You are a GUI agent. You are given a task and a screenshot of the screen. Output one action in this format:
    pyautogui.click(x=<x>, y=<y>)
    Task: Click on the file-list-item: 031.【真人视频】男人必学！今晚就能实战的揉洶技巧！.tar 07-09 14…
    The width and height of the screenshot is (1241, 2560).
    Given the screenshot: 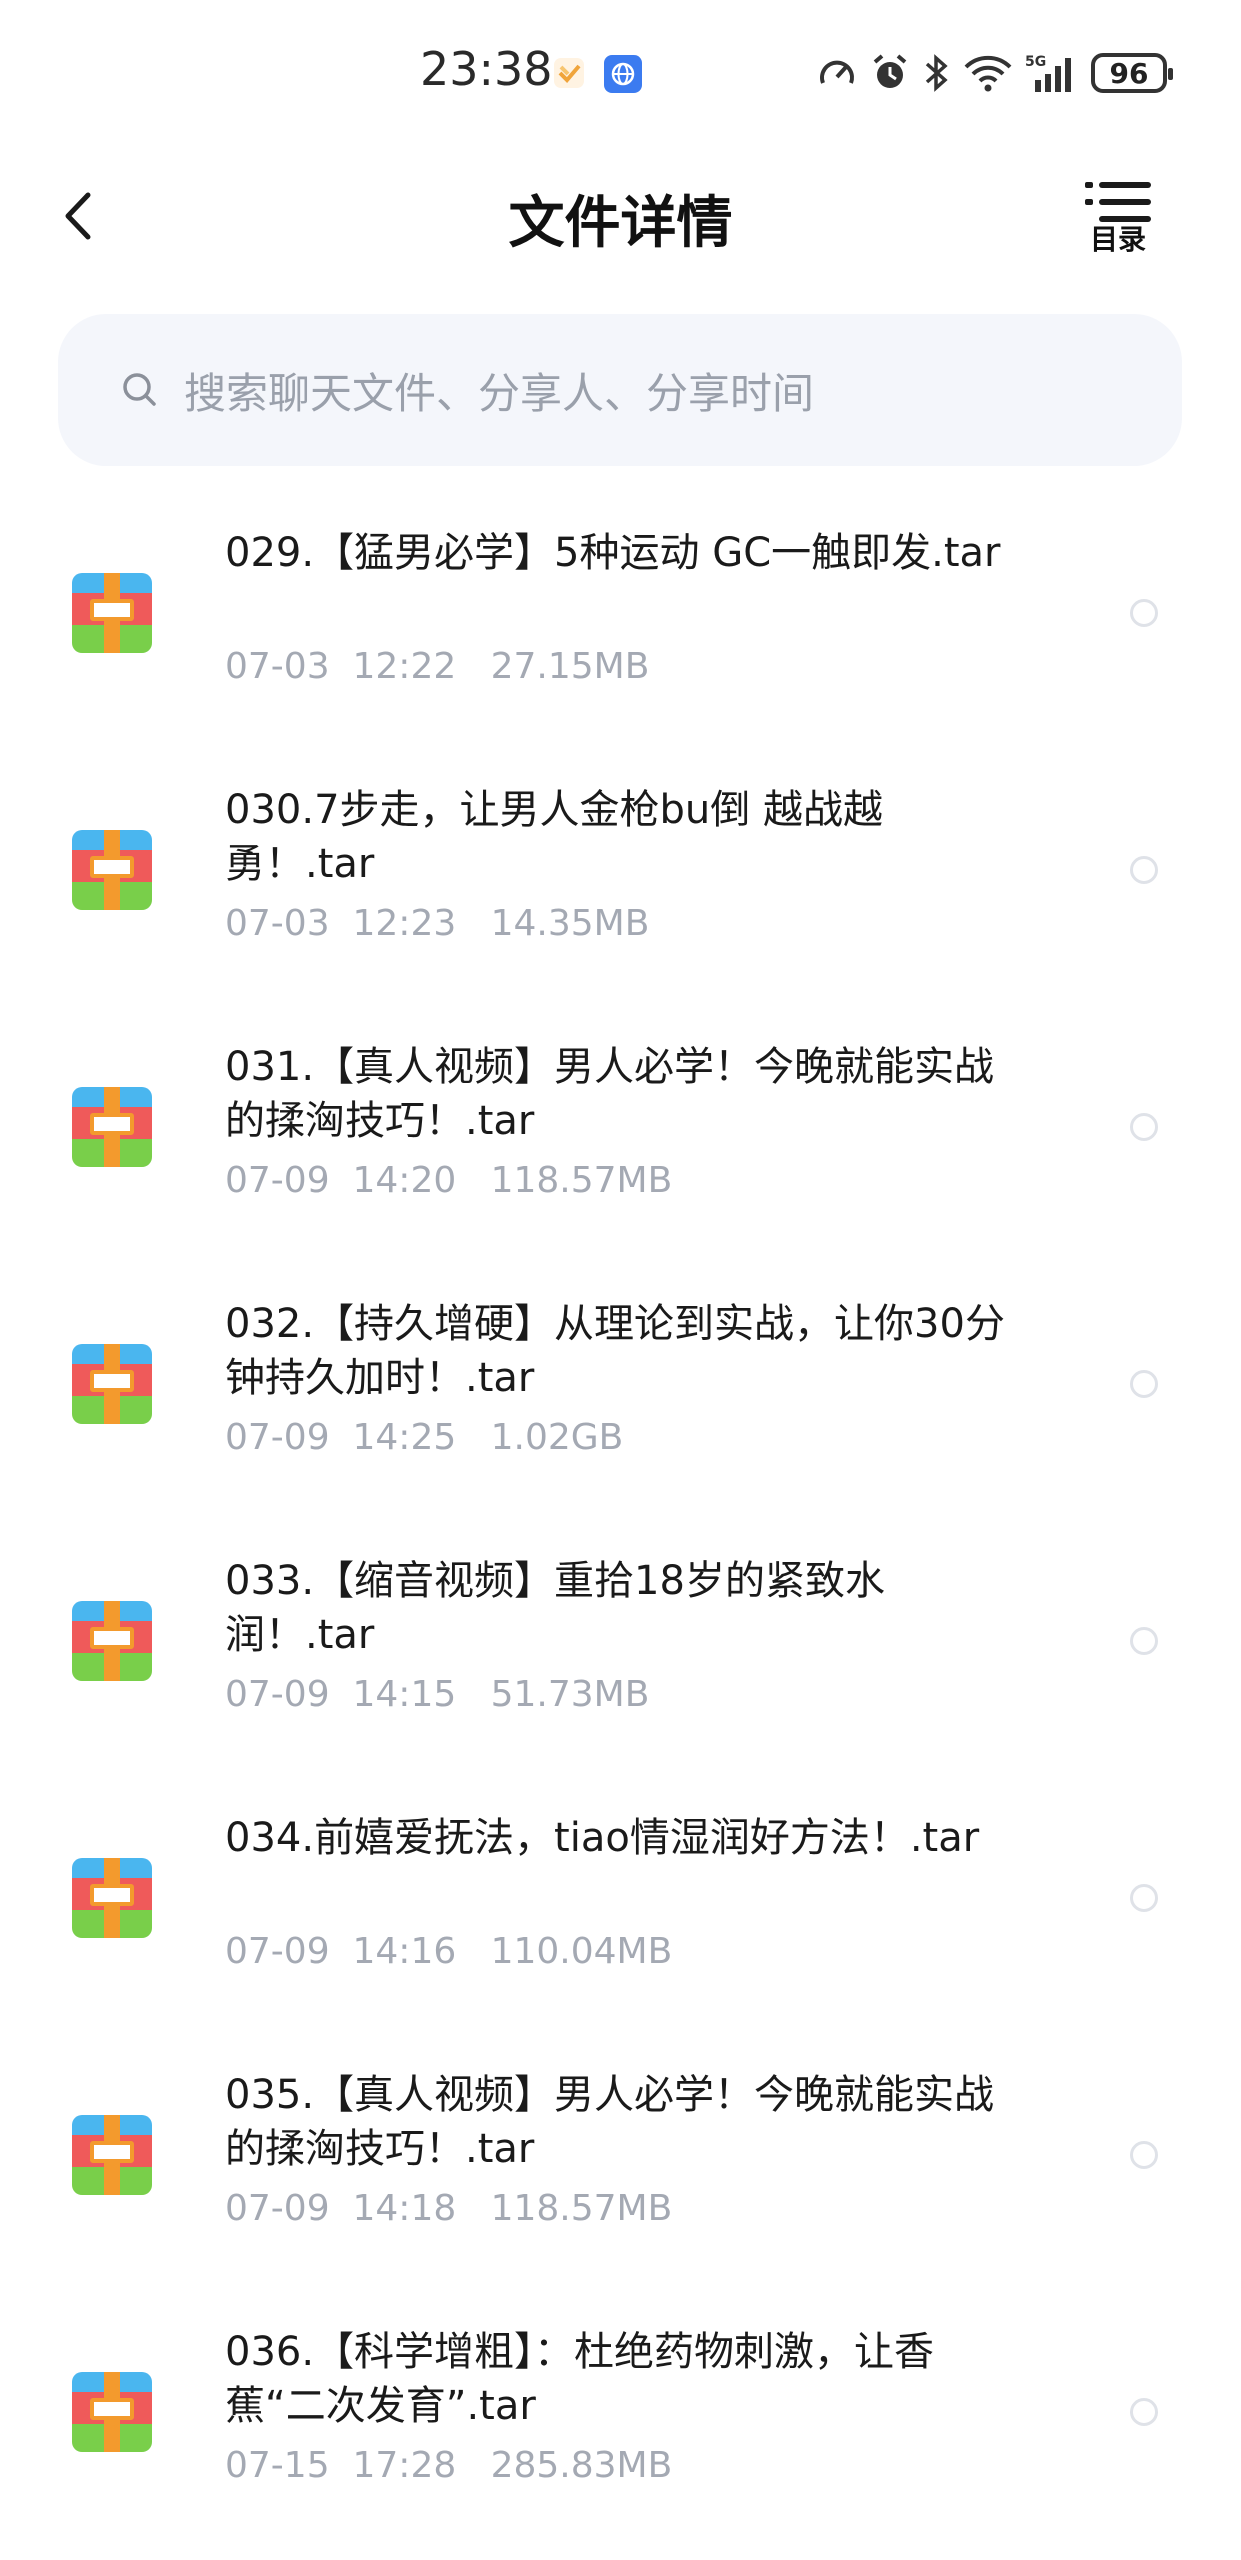 What is the action you would take?
    pyautogui.click(x=620, y=1142)
    